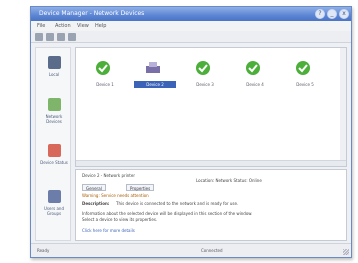 The width and height of the screenshot is (358, 263). I want to click on device-label: Device 5, so click(305, 84).